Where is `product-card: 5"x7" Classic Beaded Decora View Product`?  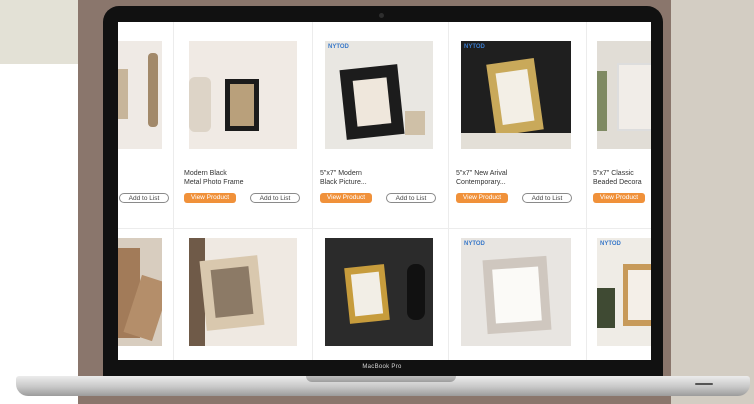 product-card: 5"x7" Classic Beaded Decora View Product is located at coordinates (619, 125).